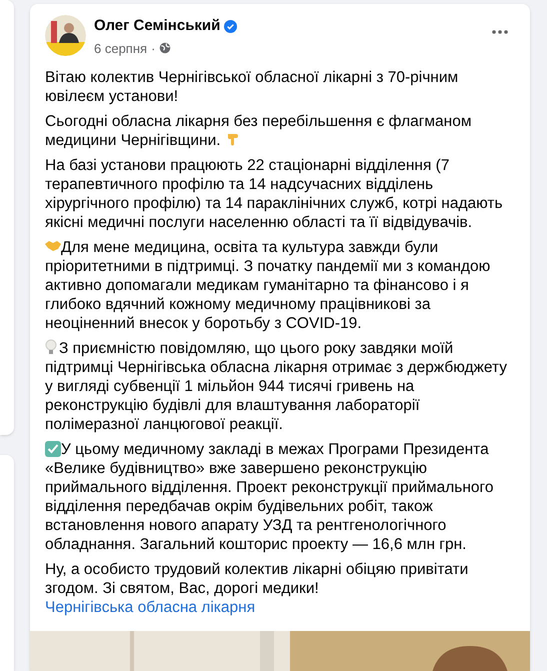 The image size is (547, 671). Describe the element at coordinates (500, 32) in the screenshot. I see `more-icon` at that location.